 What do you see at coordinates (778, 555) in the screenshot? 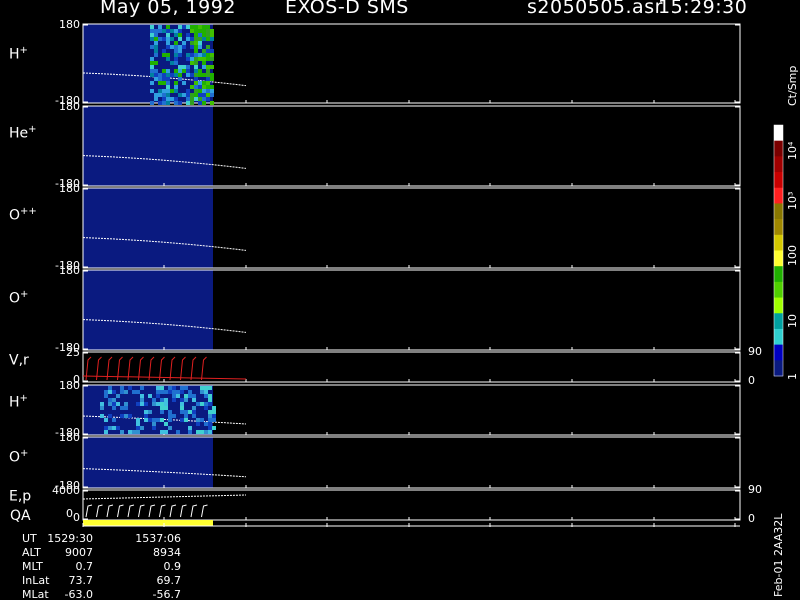
I see `side-note: Feb-01 2AA32L` at bounding box center [778, 555].